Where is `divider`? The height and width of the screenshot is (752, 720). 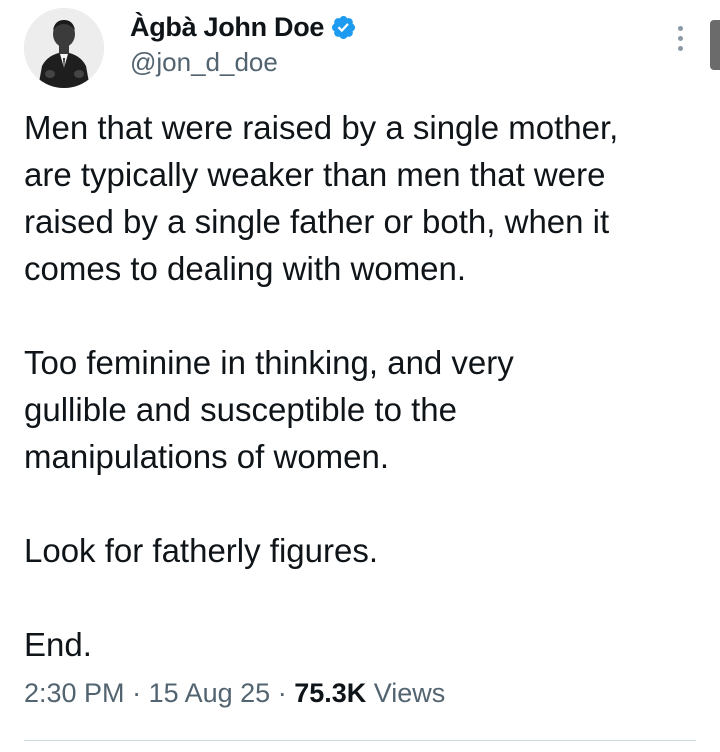
divider is located at coordinates (360, 740).